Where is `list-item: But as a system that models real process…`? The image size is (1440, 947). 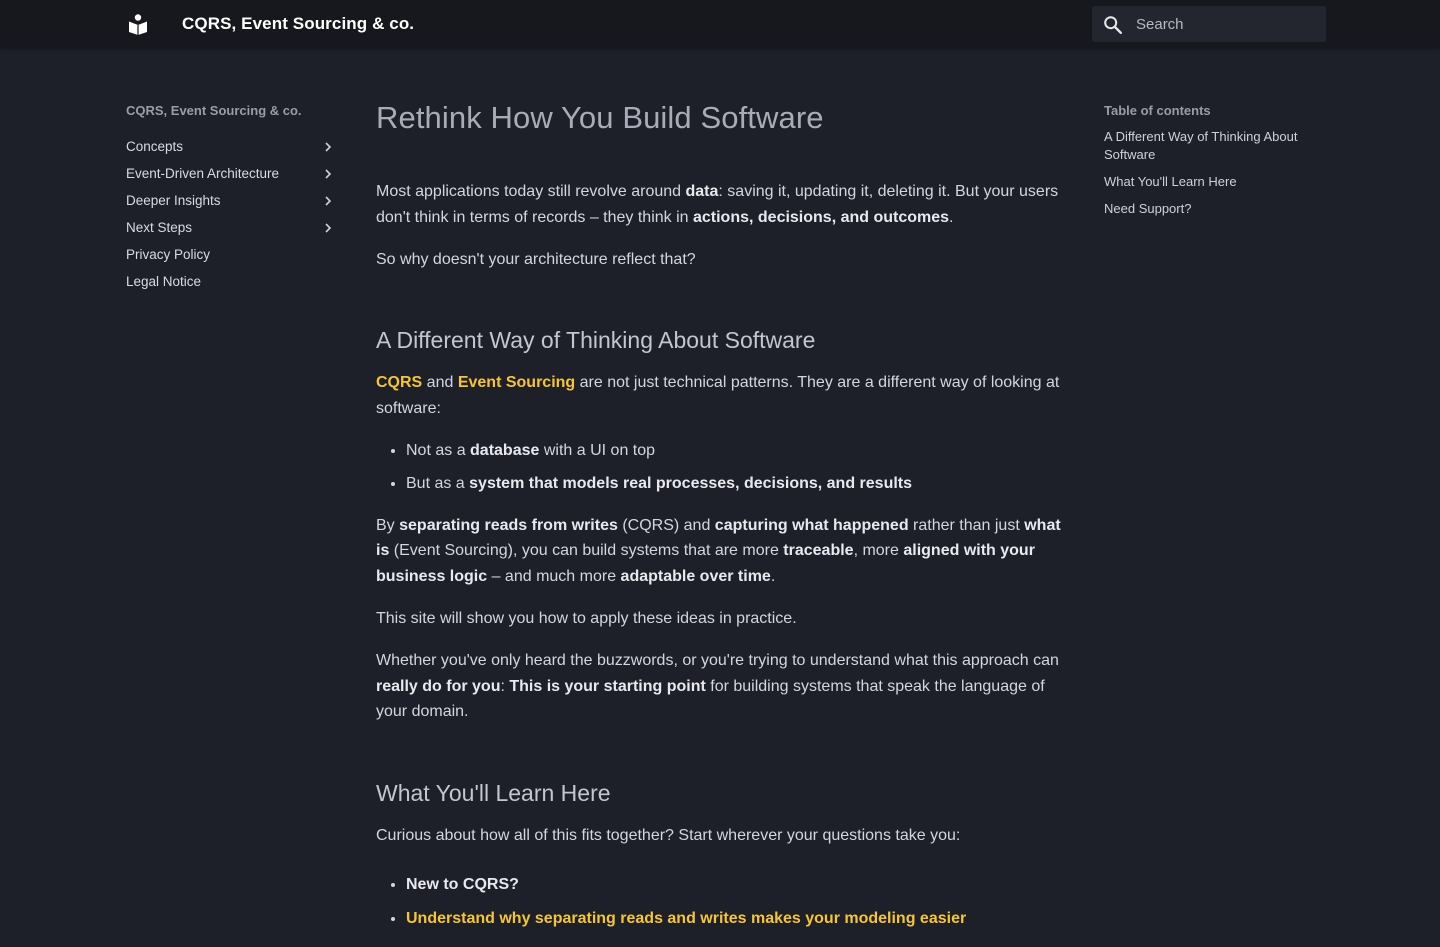 list-item: But as a system that models real process… is located at coordinates (736, 484).